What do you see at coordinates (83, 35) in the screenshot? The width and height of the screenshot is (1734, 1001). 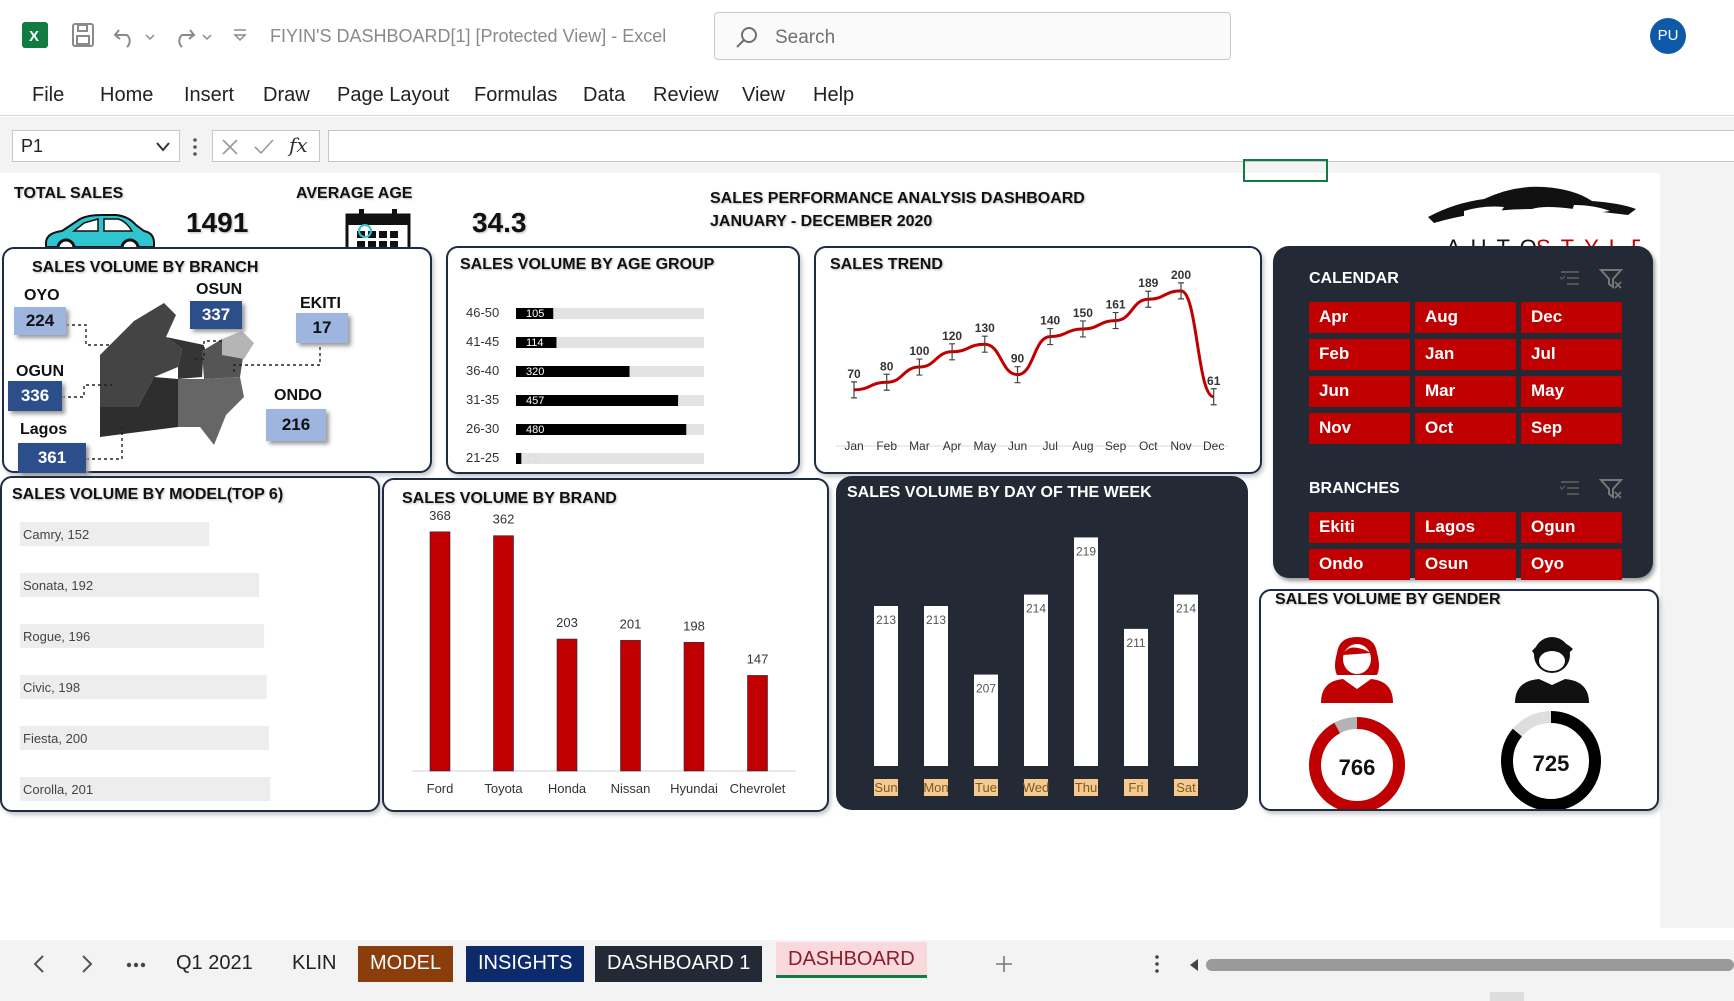 I see `save-icon` at bounding box center [83, 35].